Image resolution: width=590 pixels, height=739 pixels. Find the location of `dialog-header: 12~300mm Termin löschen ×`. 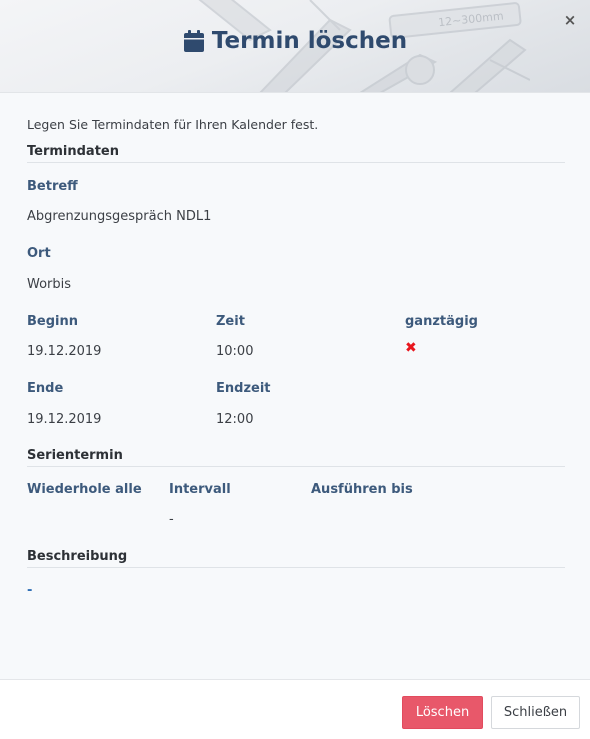

dialog-header: 12~300mm Termin löschen × is located at coordinates (295, 46).